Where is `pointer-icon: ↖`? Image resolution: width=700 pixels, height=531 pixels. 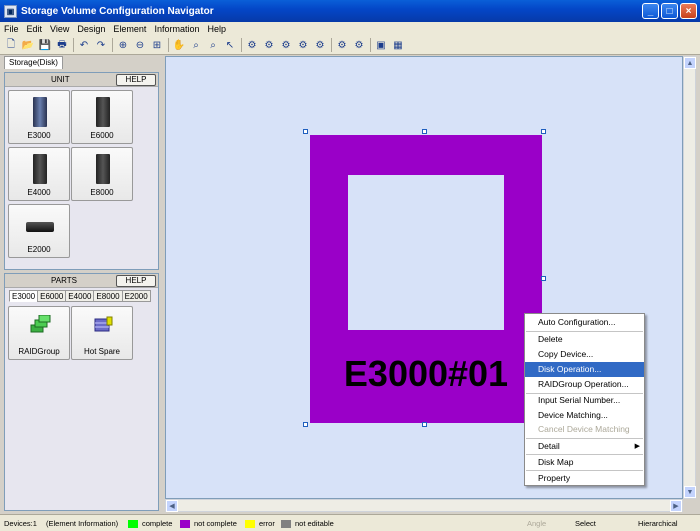 pointer-icon: ↖ is located at coordinates (230, 45).